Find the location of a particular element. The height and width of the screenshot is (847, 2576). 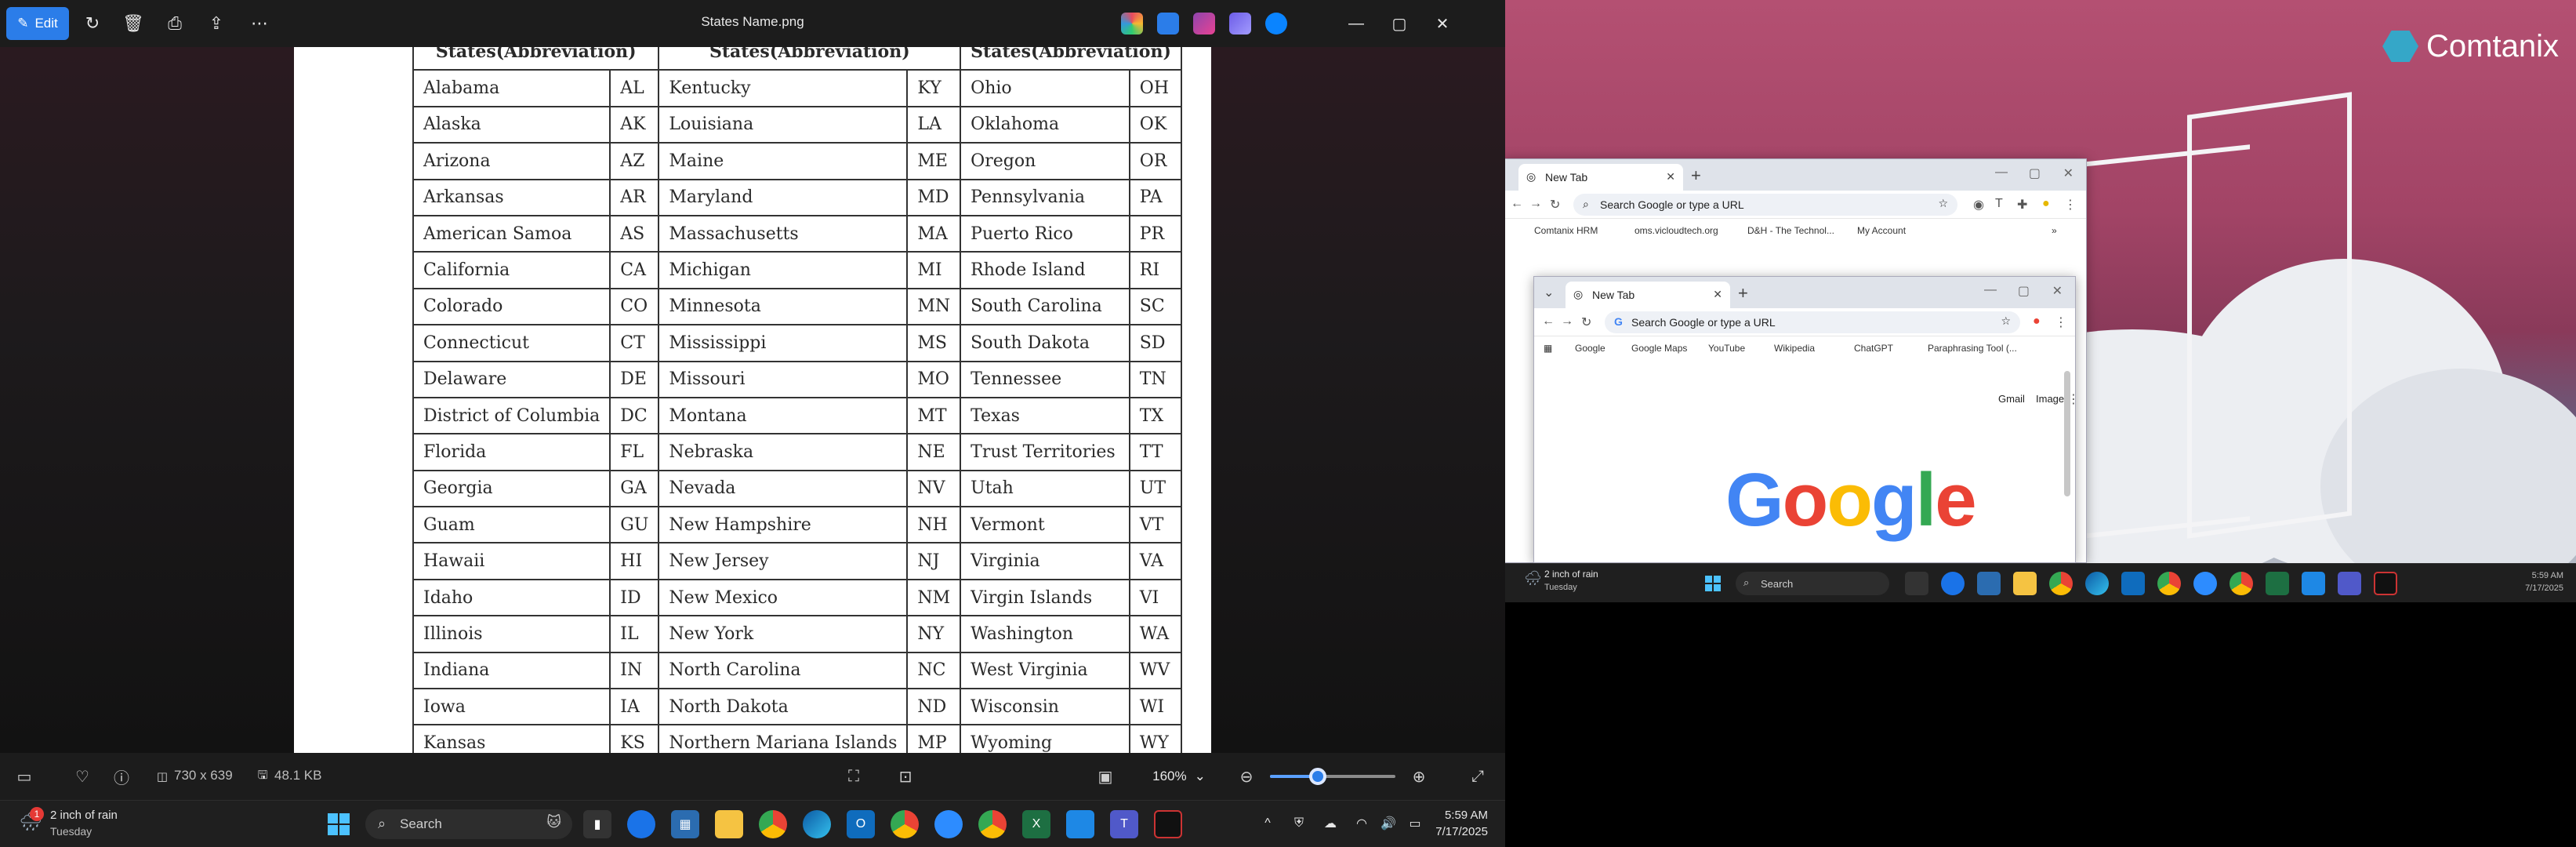

zoom-in-icon: ⊕ is located at coordinates (1419, 776).